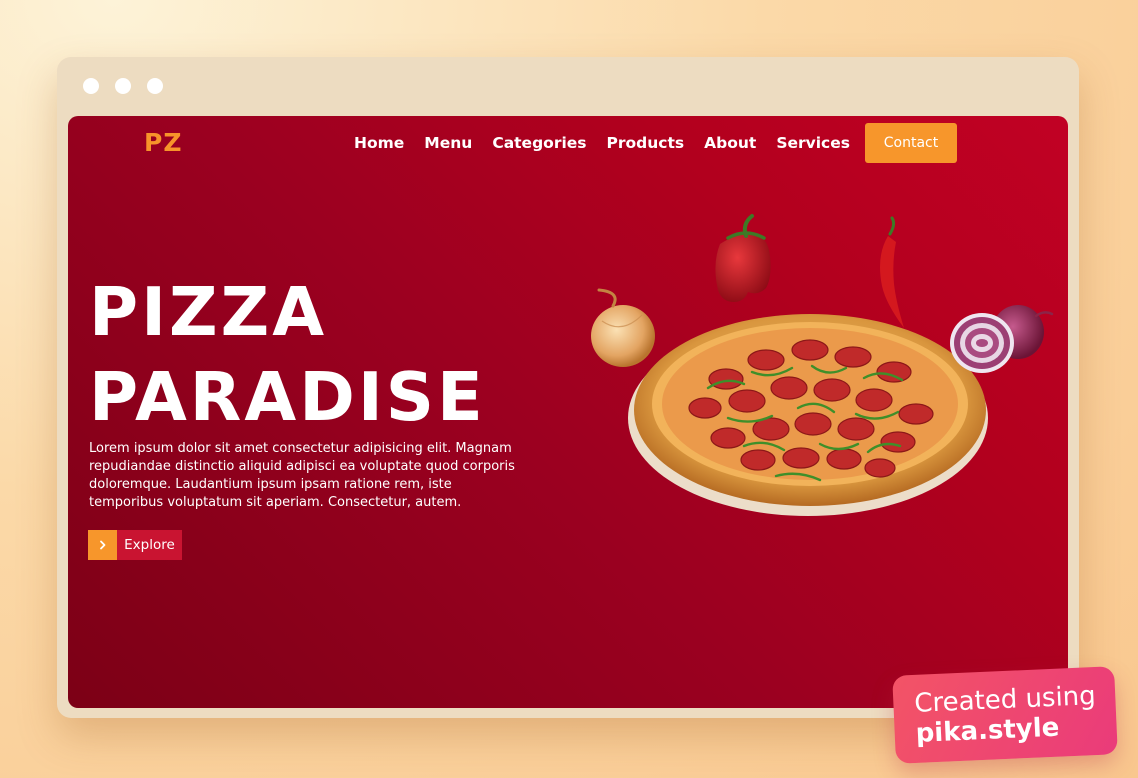 Image resolution: width=1138 pixels, height=778 pixels. Describe the element at coordinates (1002, 339) in the screenshot. I see `red-onion-icon` at that location.